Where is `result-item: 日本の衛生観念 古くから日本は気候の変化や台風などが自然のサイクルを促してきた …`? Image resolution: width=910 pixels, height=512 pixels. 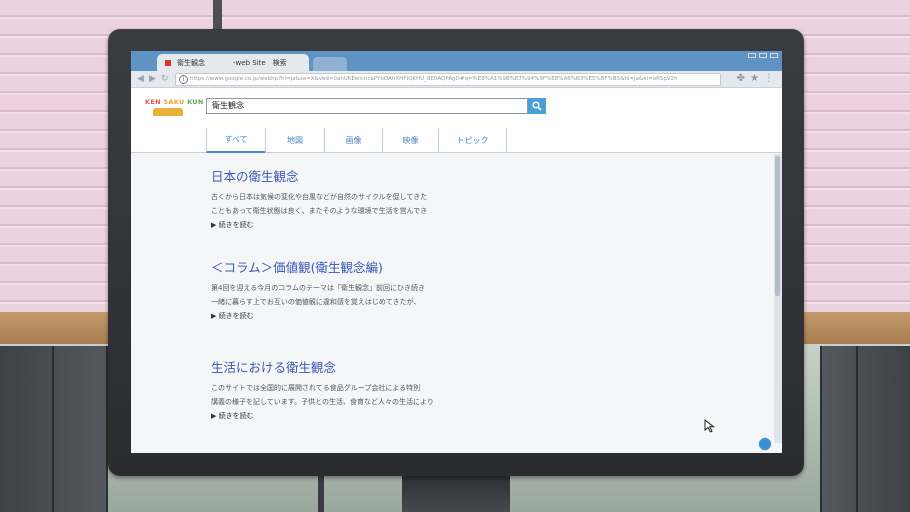 result-item: 日本の衛生観念 古くから日本は気候の変化や台風などが自然のサイクルを促してきた … is located at coordinates (331, 199).